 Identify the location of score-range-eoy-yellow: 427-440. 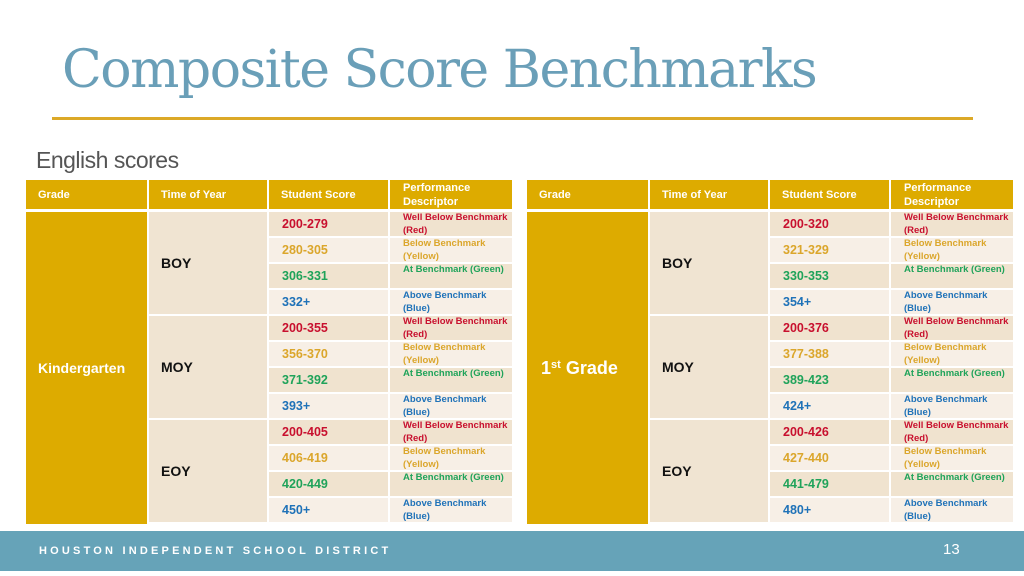
(829, 458).